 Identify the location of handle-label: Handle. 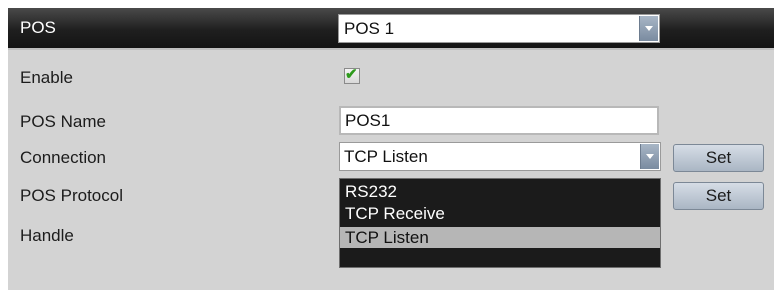
(47, 235).